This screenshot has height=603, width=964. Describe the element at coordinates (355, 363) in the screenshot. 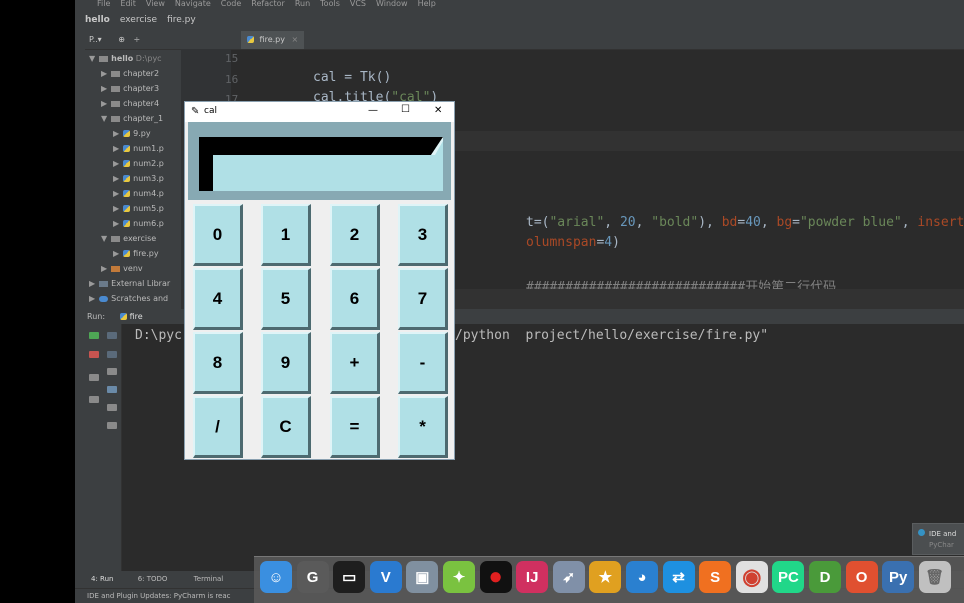

I see `calc-button-plus: +` at that location.